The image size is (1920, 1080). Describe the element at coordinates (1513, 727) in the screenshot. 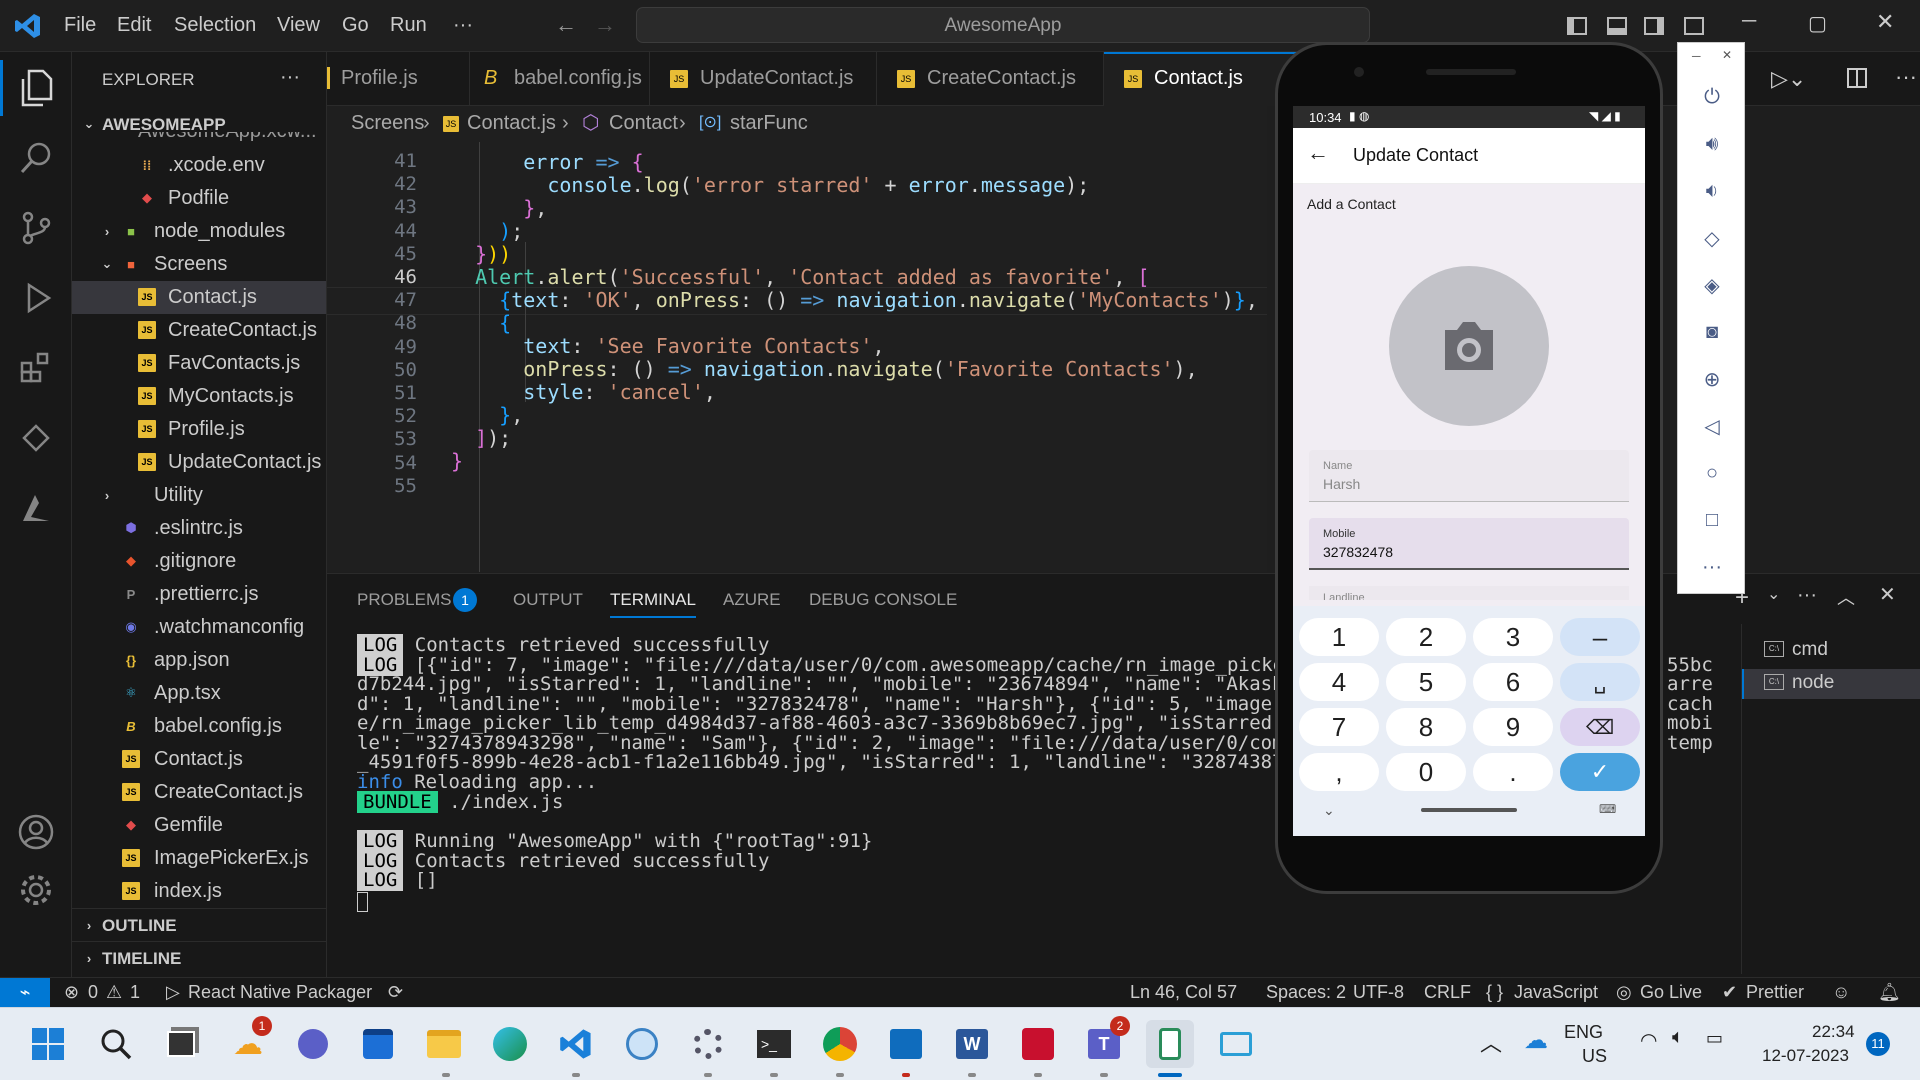

I see `key-9: 9` at that location.